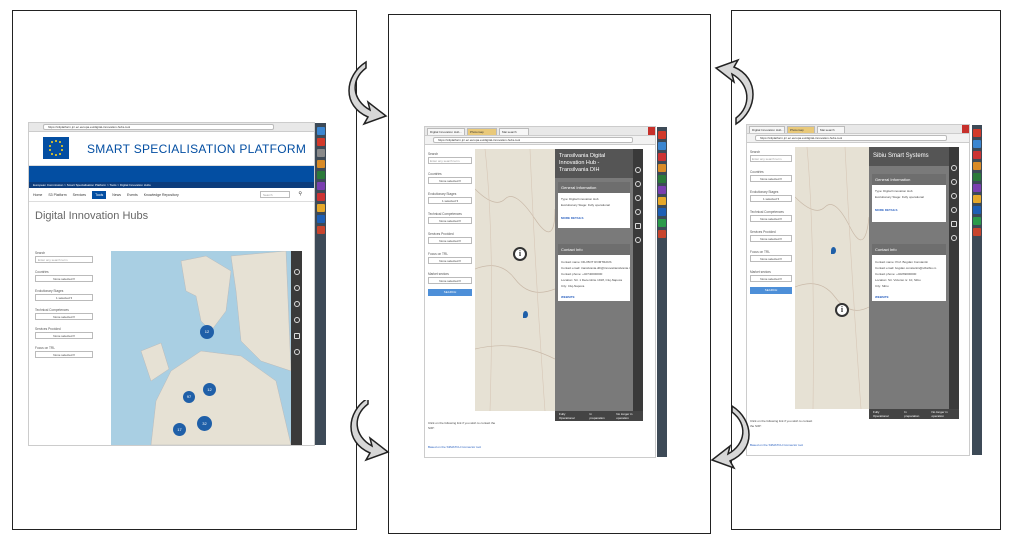 The image size is (1010, 534). Describe the element at coordinates (161, 195) in the screenshot. I see `nav-knowledge-repository: Knowledge Repository` at that location.